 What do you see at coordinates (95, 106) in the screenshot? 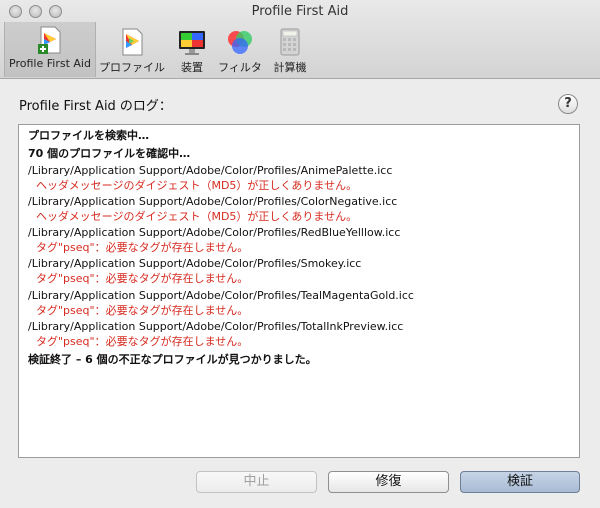
I see `log-label: Profile First Aid のログ：` at bounding box center [95, 106].